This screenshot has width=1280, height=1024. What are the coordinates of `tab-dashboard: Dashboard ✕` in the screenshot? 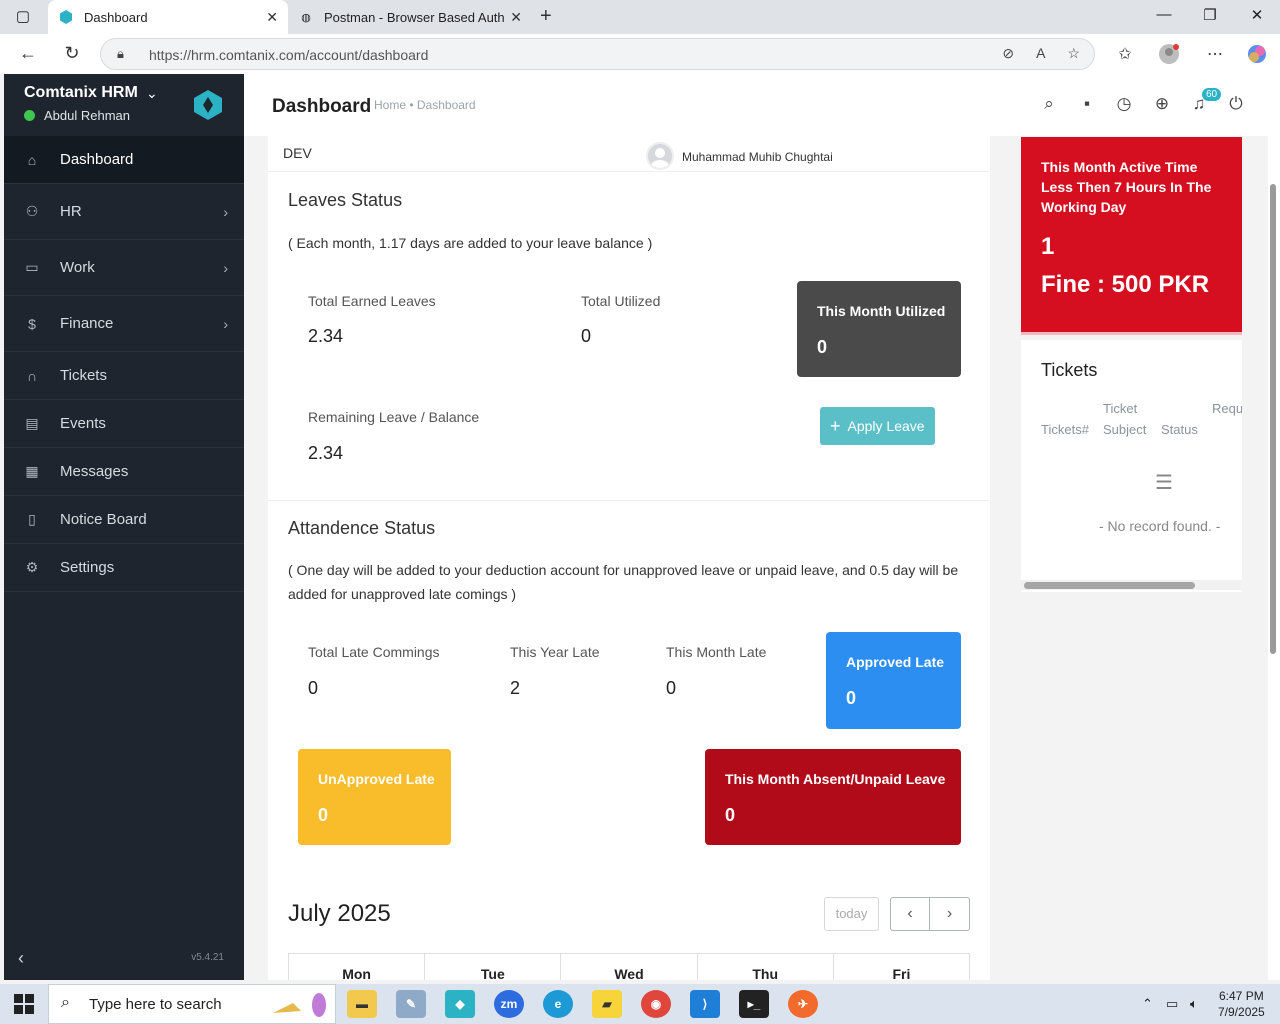 It's located at (168, 17).